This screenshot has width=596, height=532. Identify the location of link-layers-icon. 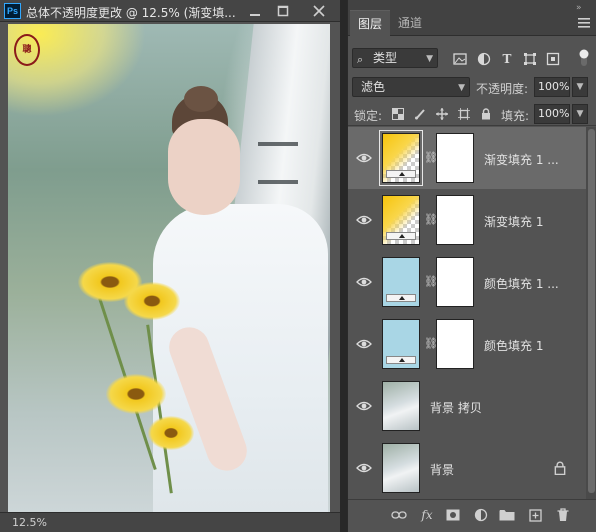
(399, 515).